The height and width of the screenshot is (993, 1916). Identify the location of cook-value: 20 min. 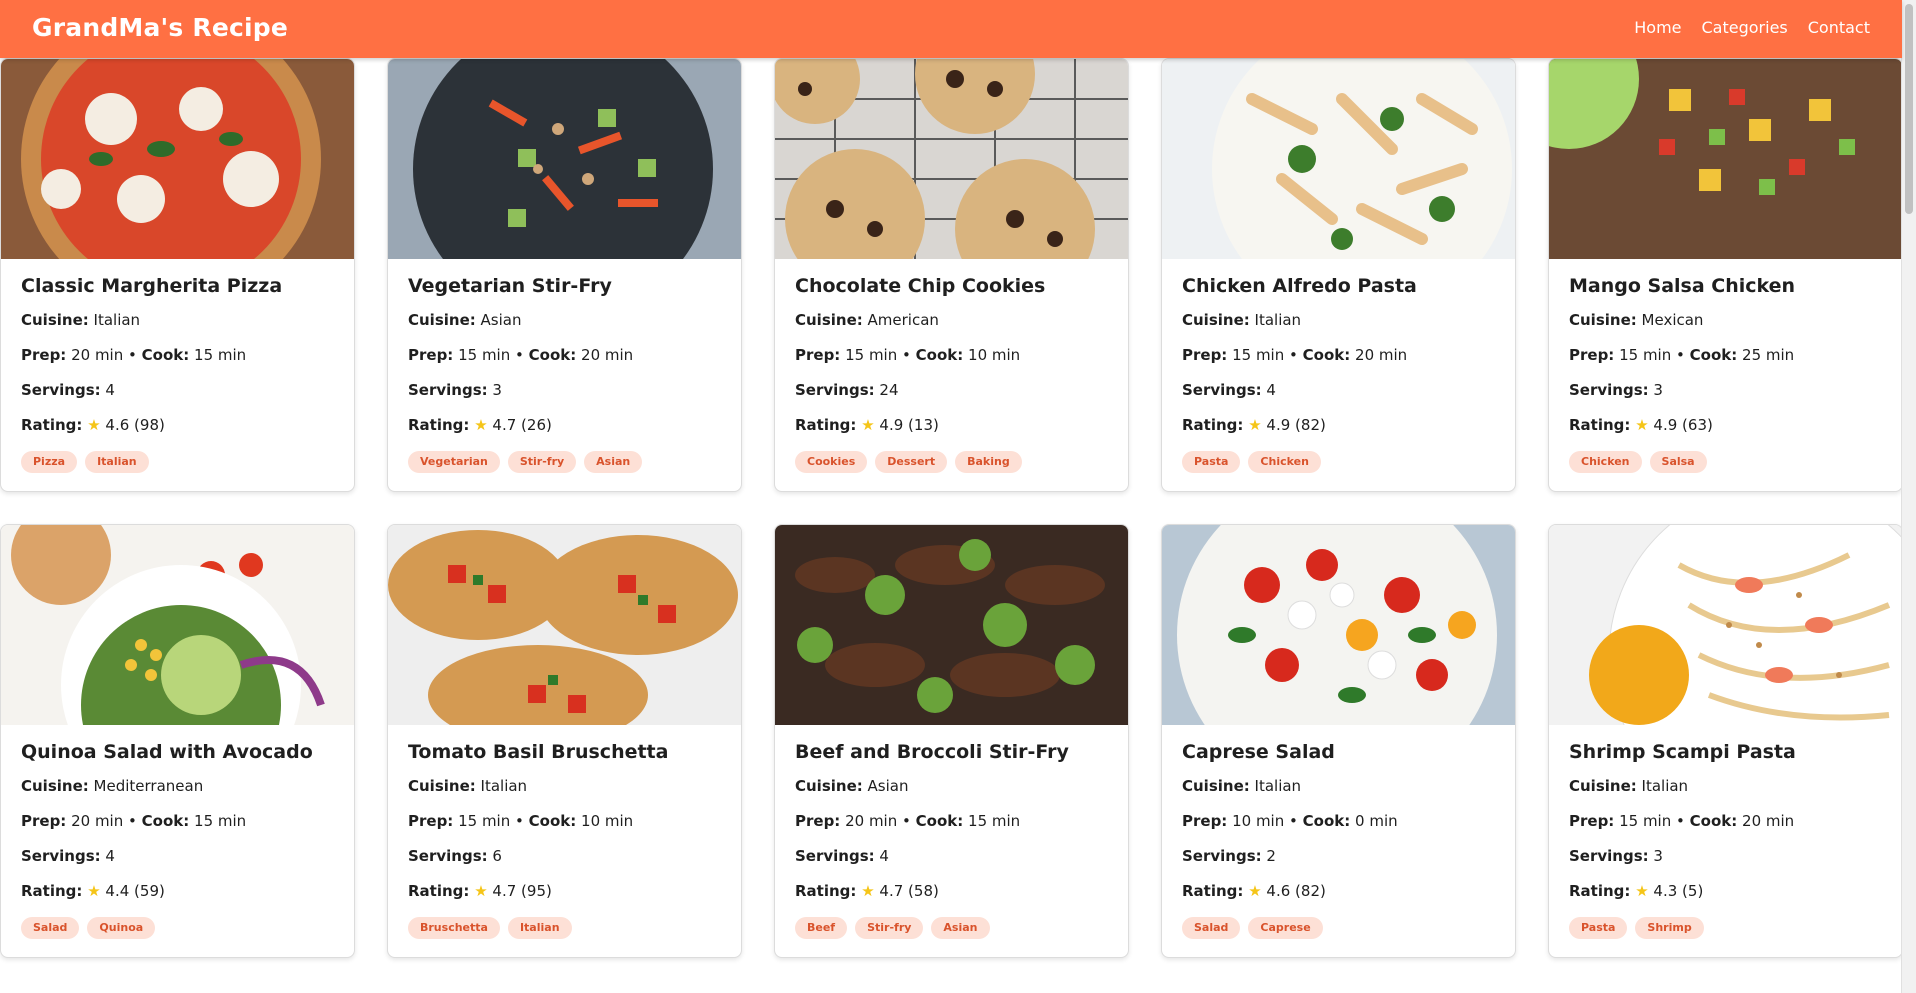
(1768, 821).